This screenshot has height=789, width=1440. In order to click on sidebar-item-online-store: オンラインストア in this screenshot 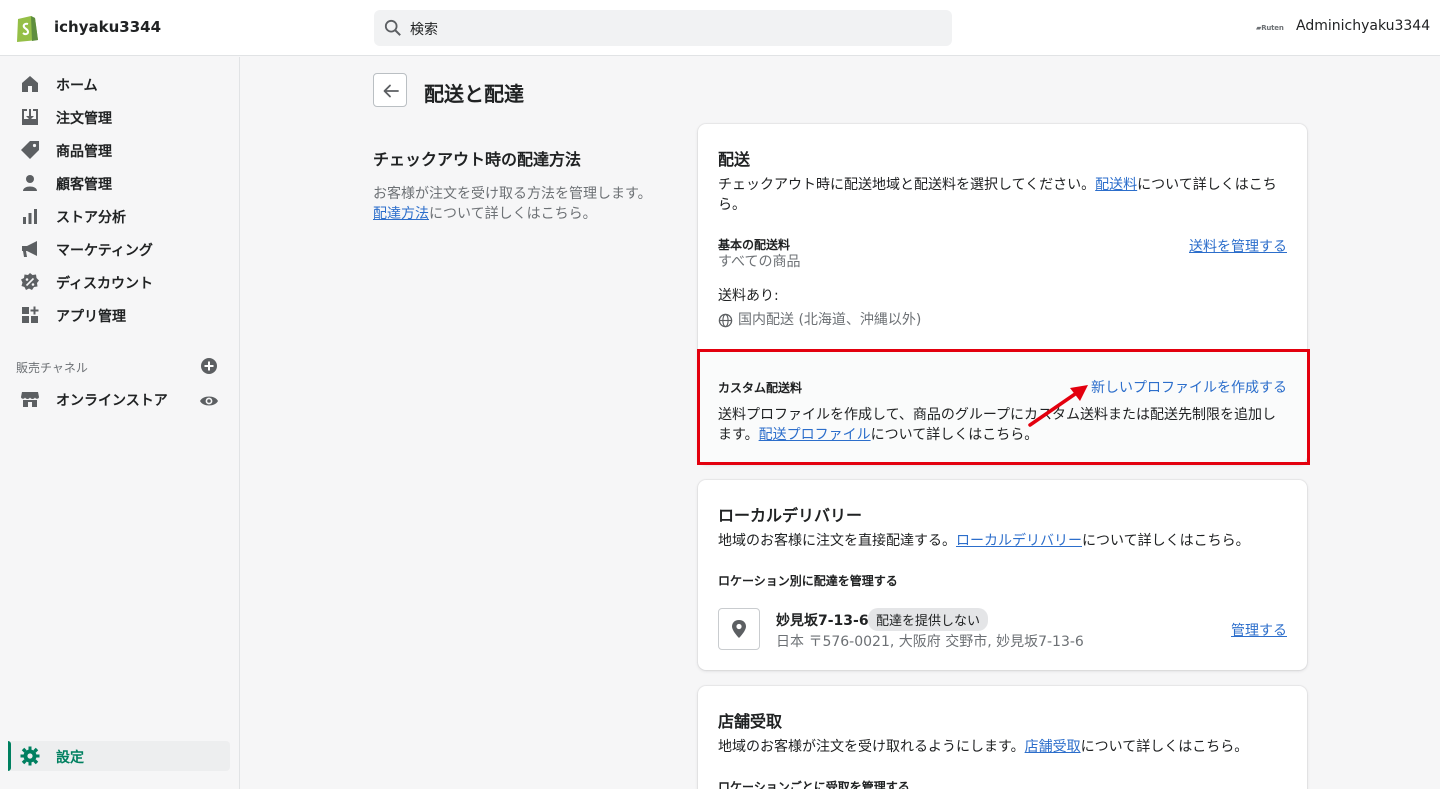, I will do `click(119, 399)`.